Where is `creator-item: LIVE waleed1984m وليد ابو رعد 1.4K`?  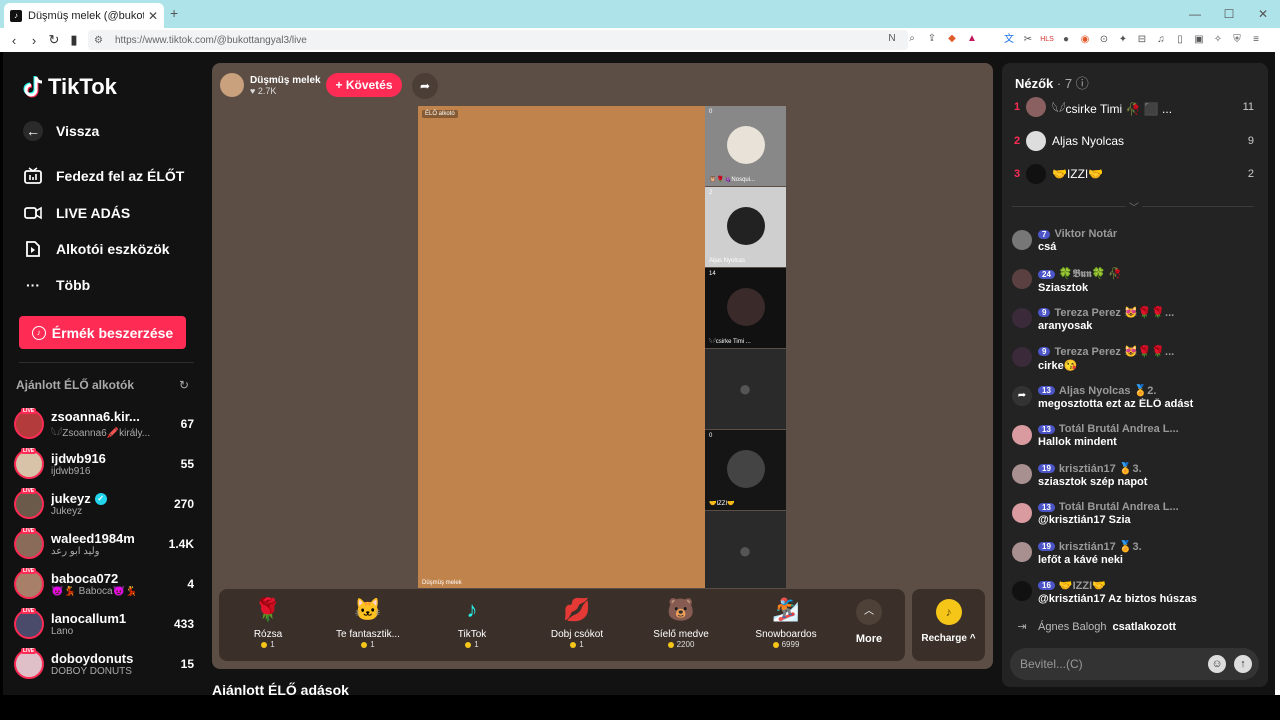
creator-item: LIVE waleed1984m وليد ابو رعد 1.4K is located at coordinates (104, 544).